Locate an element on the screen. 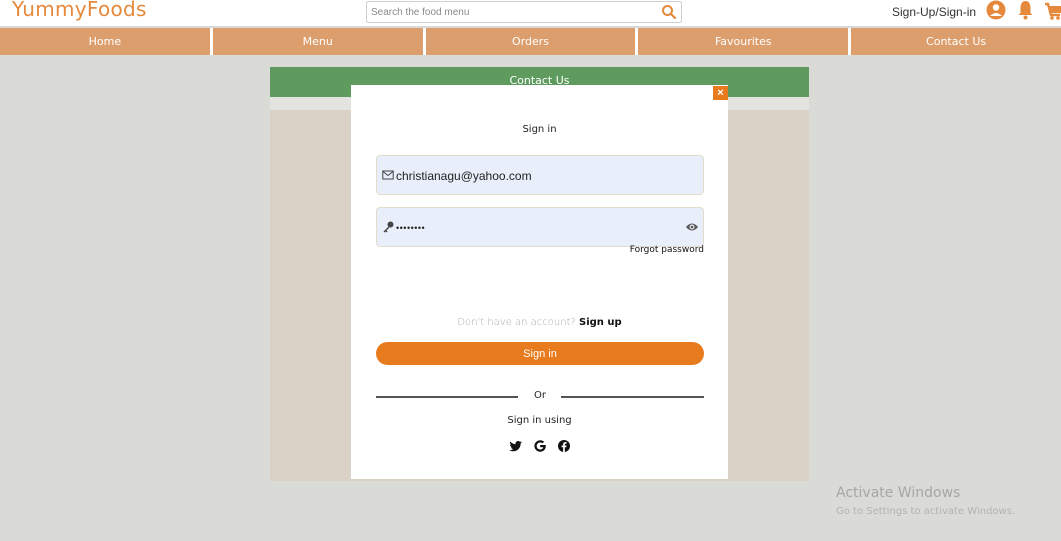  eye-icon is located at coordinates (692, 227).